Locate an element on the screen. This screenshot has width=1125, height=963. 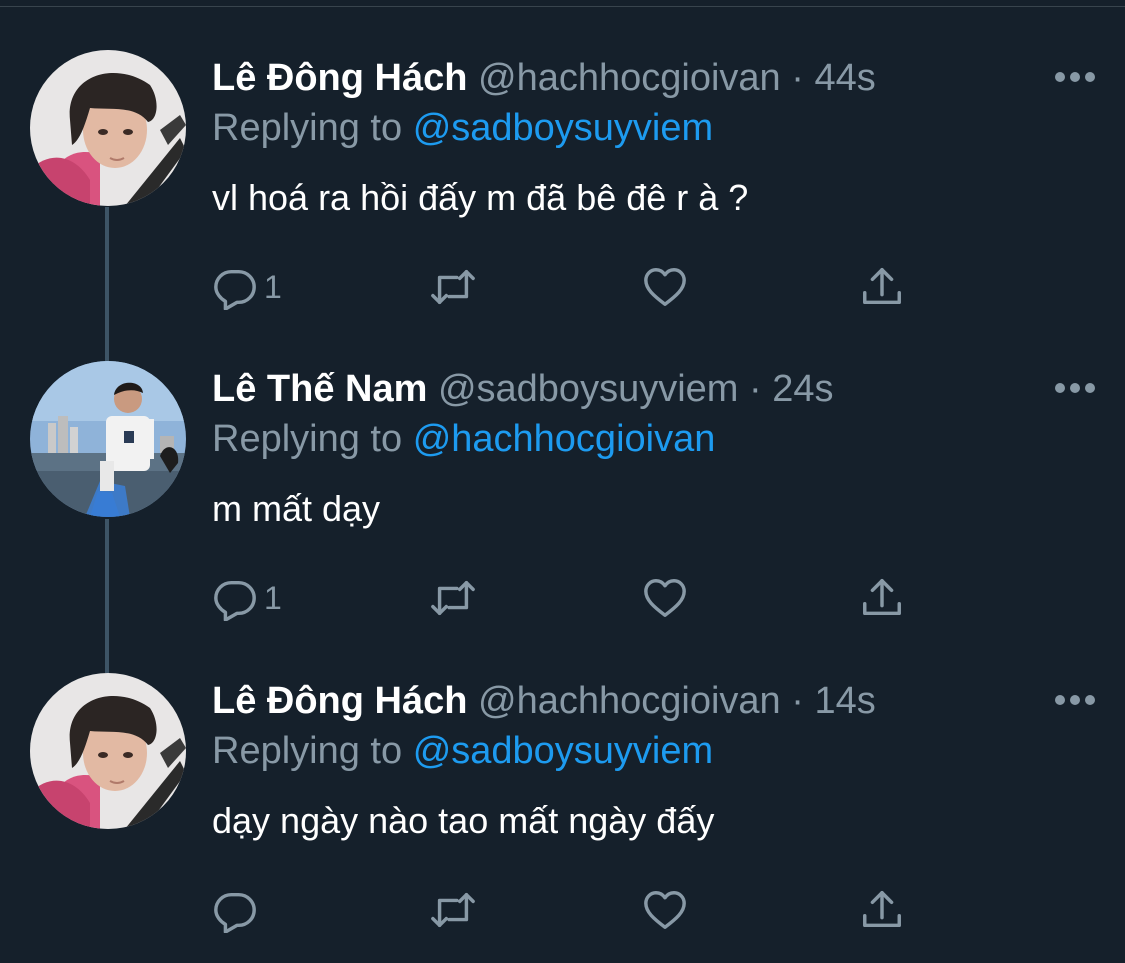
user-handle: @sadboysuyviem is located at coordinates (588, 389).